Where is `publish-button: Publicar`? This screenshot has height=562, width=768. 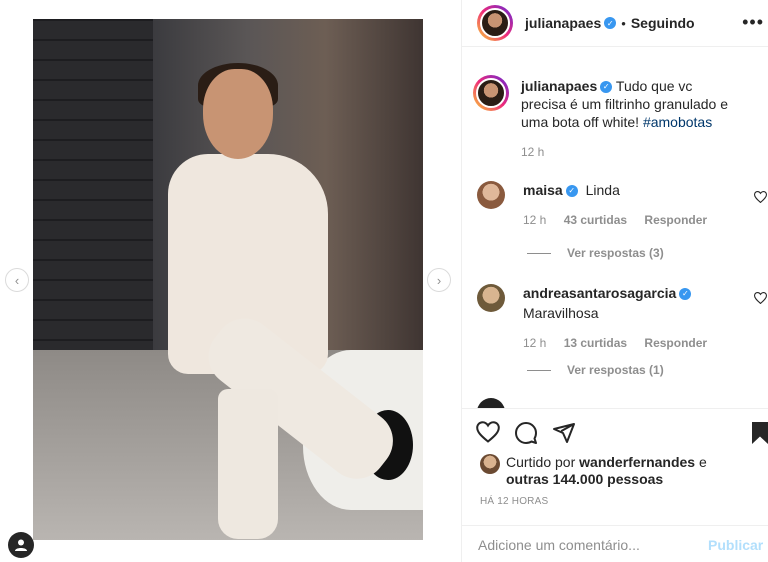 publish-button: Publicar is located at coordinates (735, 545).